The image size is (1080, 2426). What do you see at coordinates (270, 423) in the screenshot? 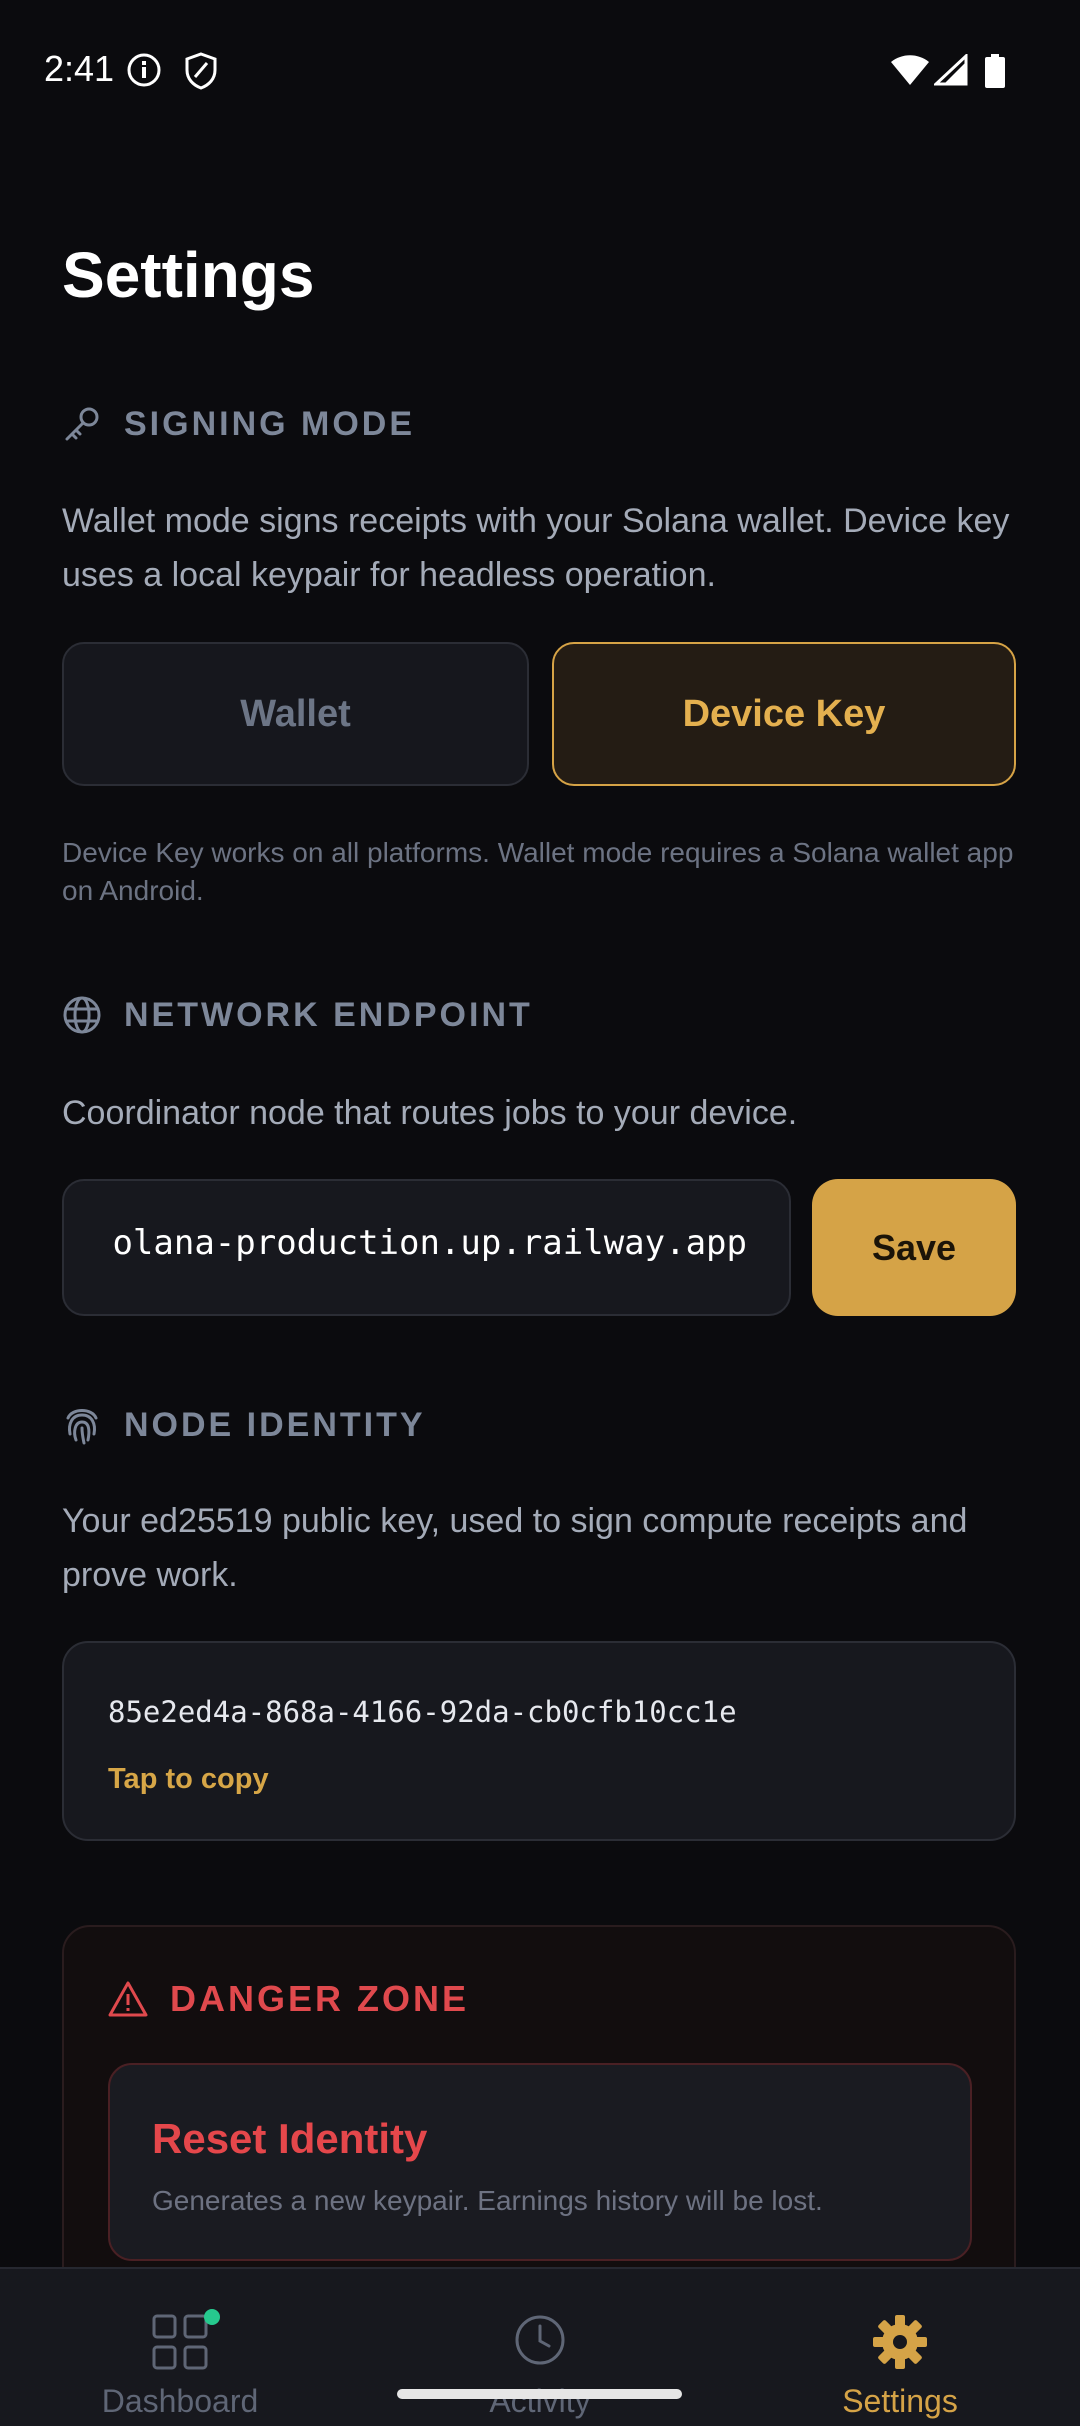
I see `signing-mode-heading: SIGNING MODE` at bounding box center [270, 423].